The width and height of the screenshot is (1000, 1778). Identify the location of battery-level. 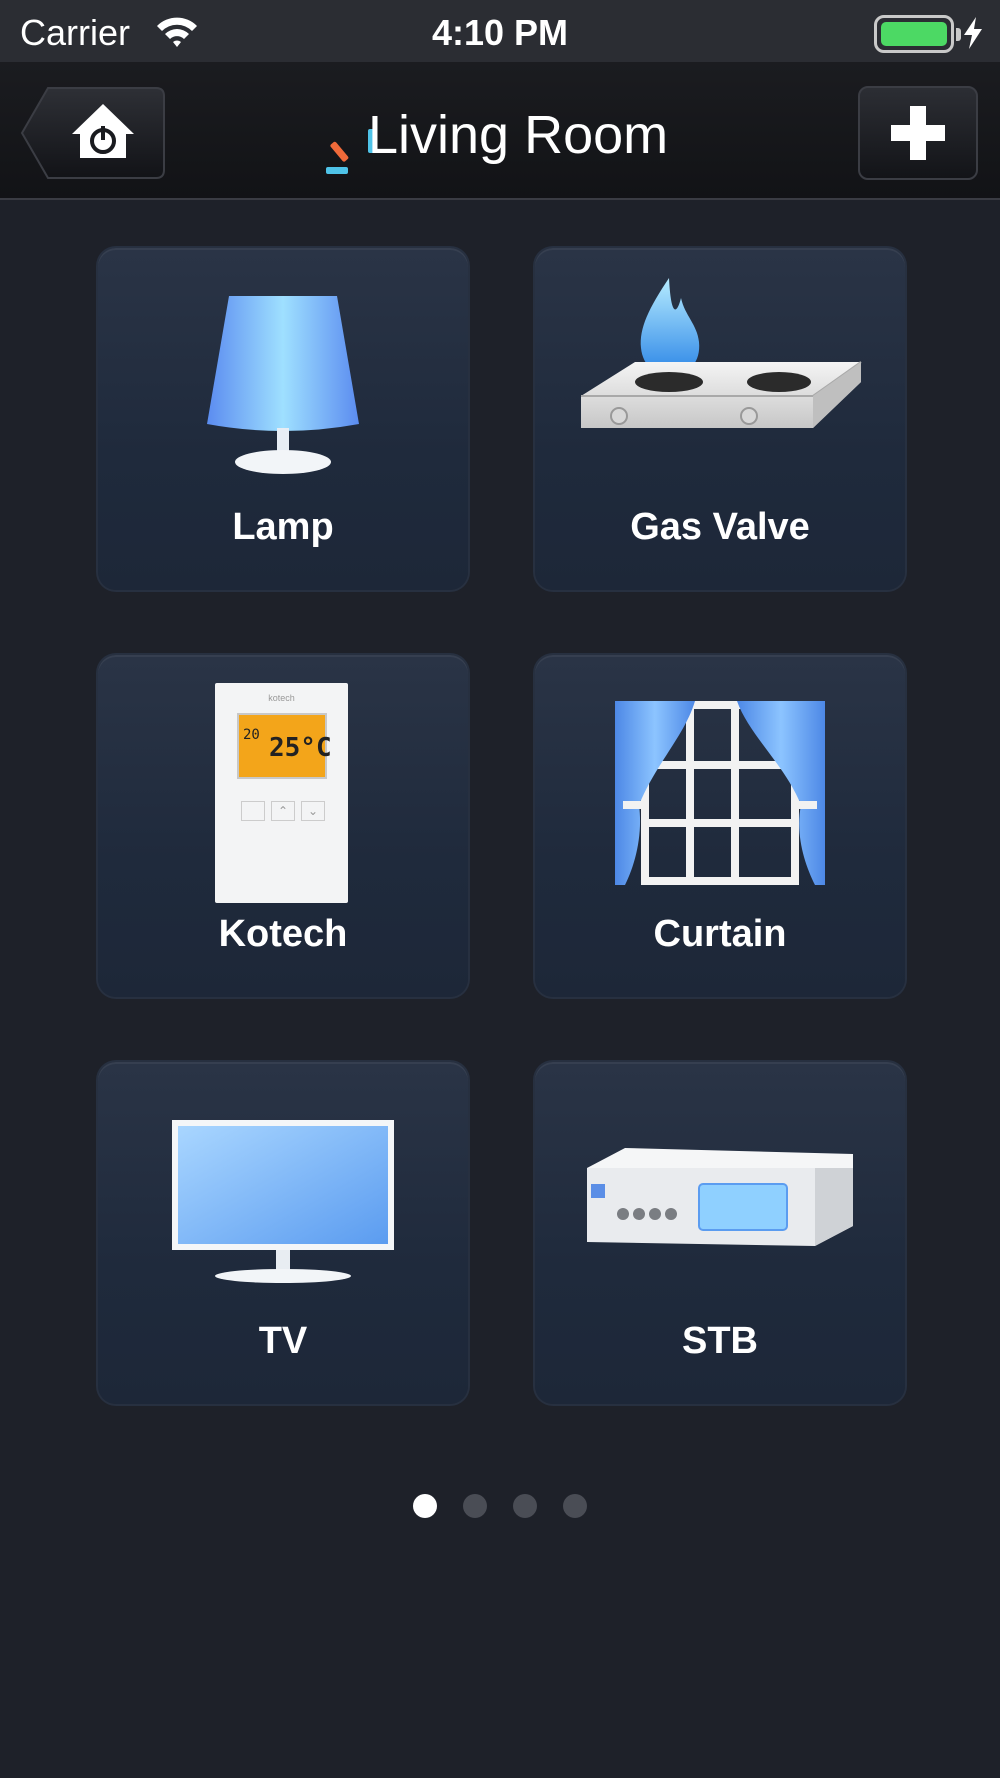
(914, 34).